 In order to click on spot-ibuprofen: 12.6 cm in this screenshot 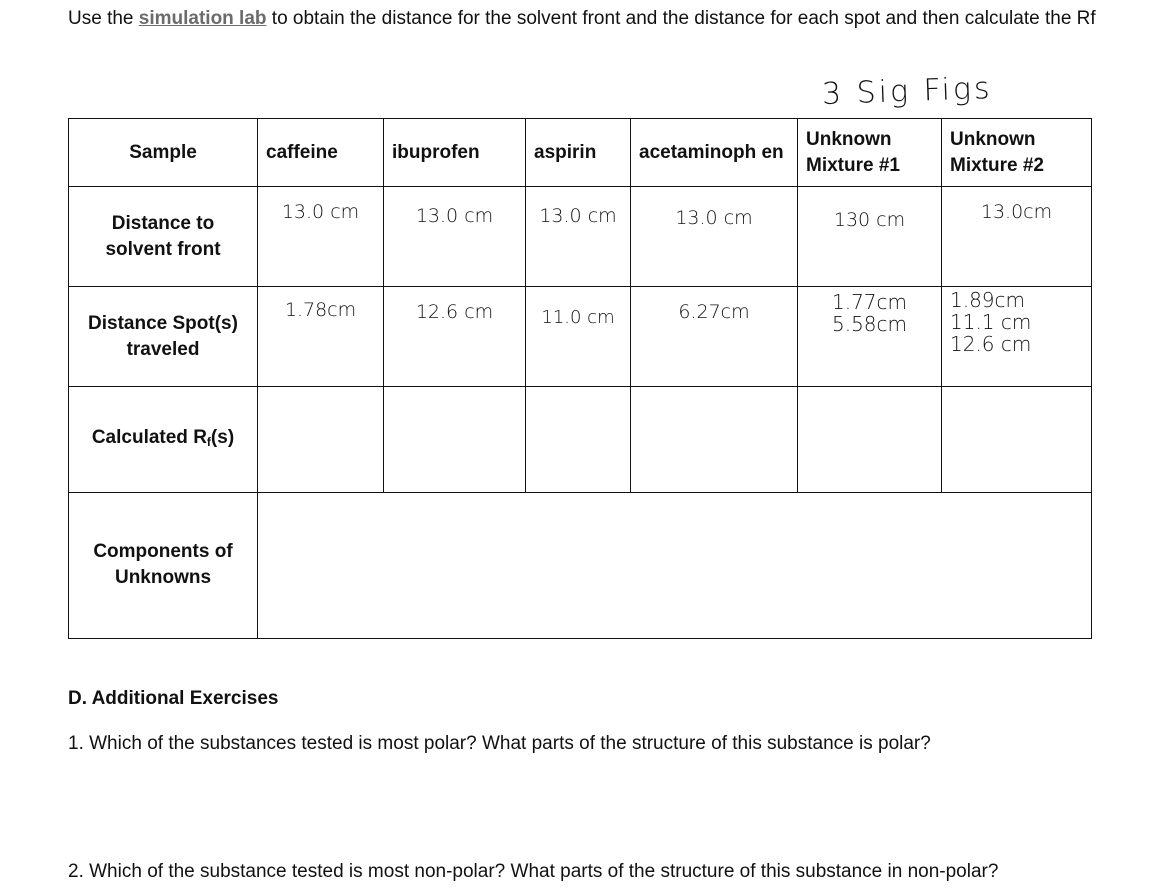, I will do `click(454, 336)`.